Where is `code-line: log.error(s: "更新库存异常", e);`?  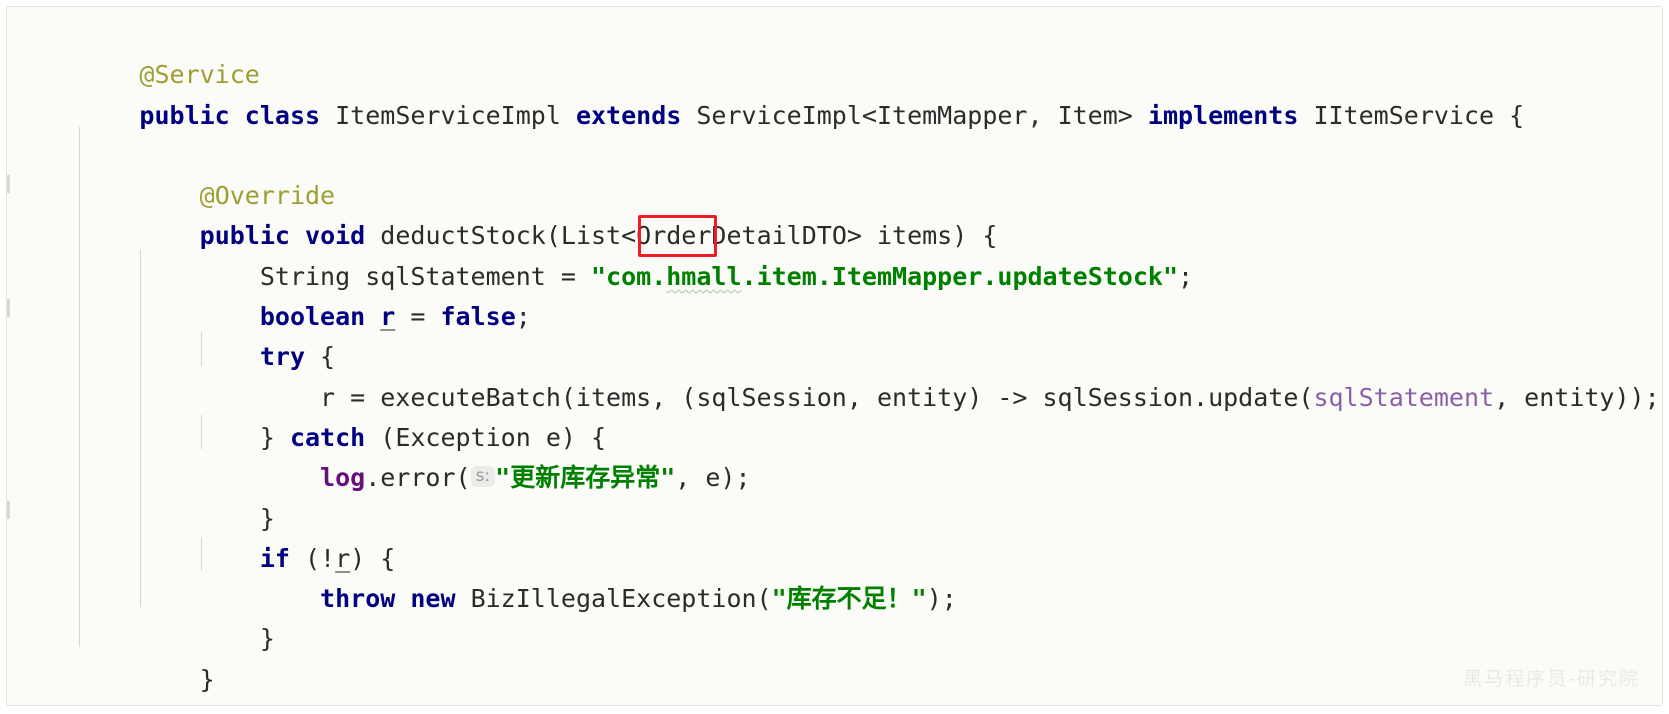 code-line: log.error(s: "更新库存异常", e); is located at coordinates (834, 455).